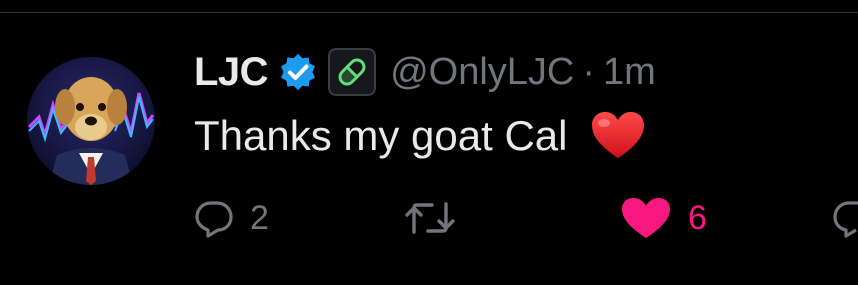 Image resolution: width=858 pixels, height=285 pixels. What do you see at coordinates (482, 72) in the screenshot?
I see `user-handle: @OnlyLJC` at bounding box center [482, 72].